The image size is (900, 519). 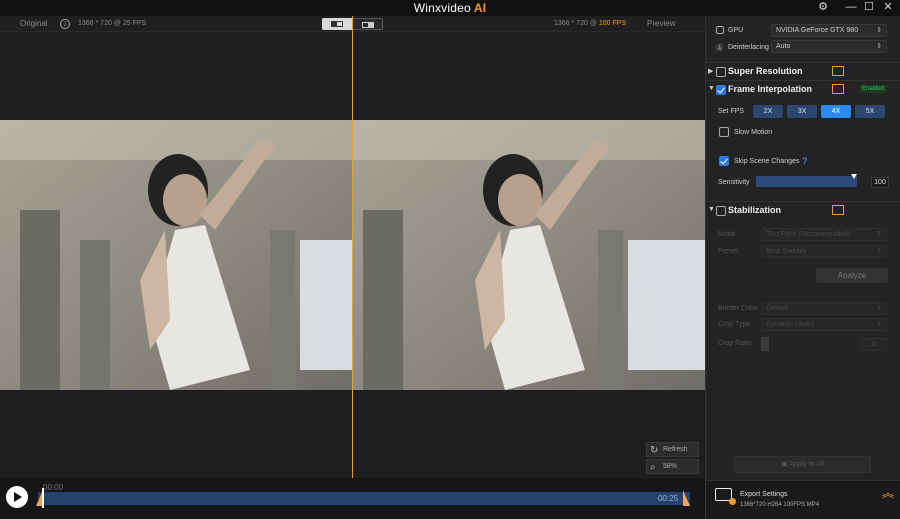 What do you see at coordinates (874, 344) in the screenshot?
I see `crop-ratio-value: 0` at bounding box center [874, 344].